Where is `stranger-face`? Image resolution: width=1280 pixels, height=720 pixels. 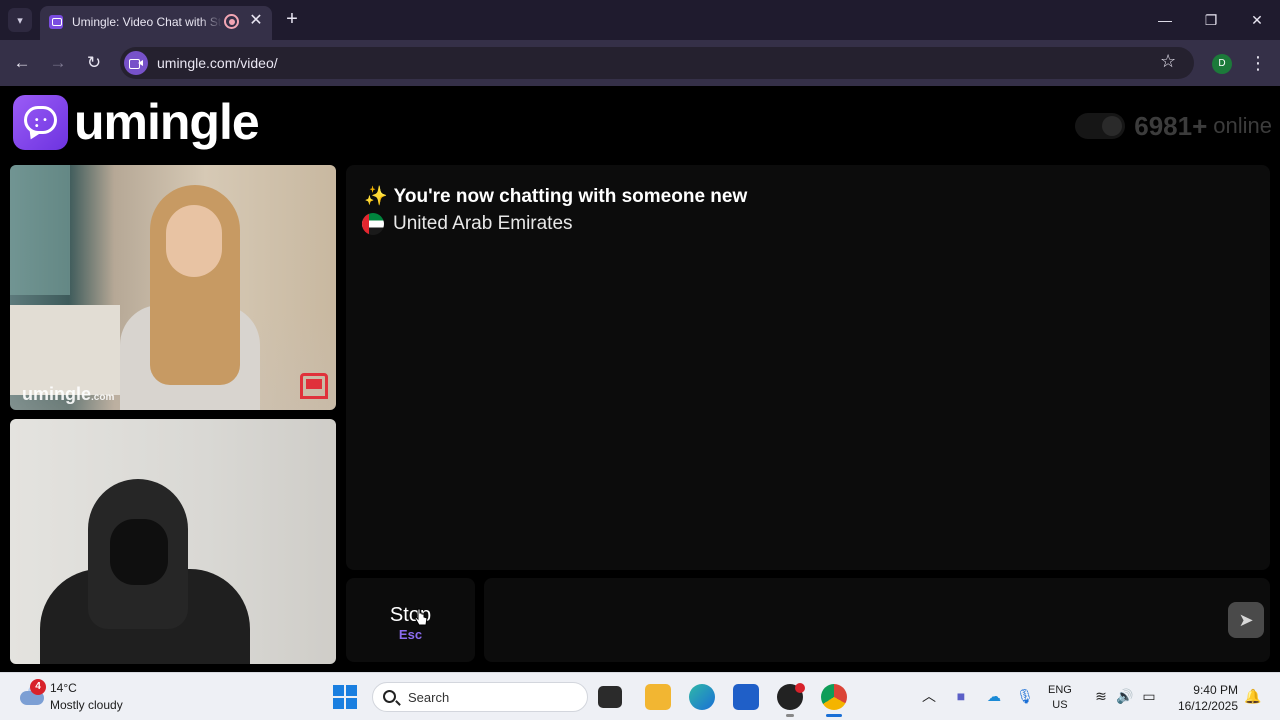 stranger-face is located at coordinates (194, 241).